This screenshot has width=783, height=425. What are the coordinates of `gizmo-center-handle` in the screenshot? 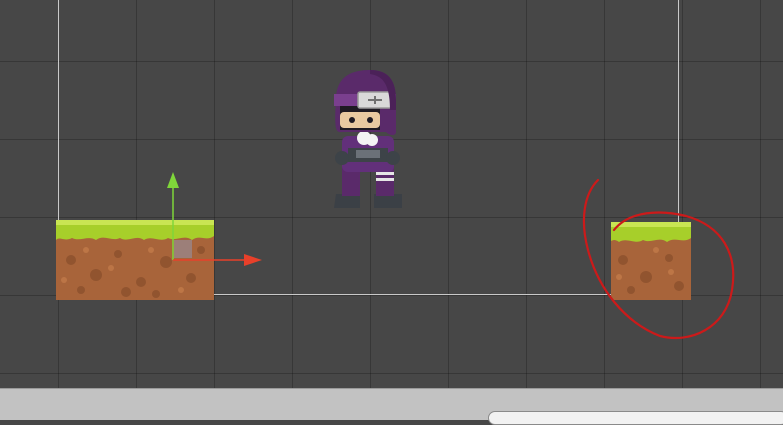 It's located at (183, 249).